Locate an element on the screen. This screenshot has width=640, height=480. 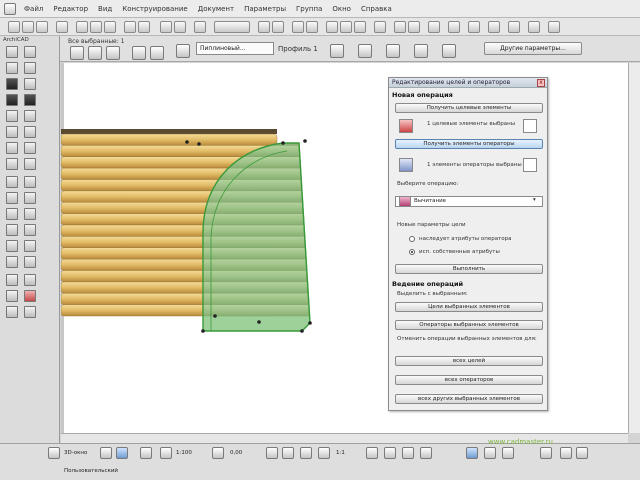
copy-icon is located at coordinates (96, 27).